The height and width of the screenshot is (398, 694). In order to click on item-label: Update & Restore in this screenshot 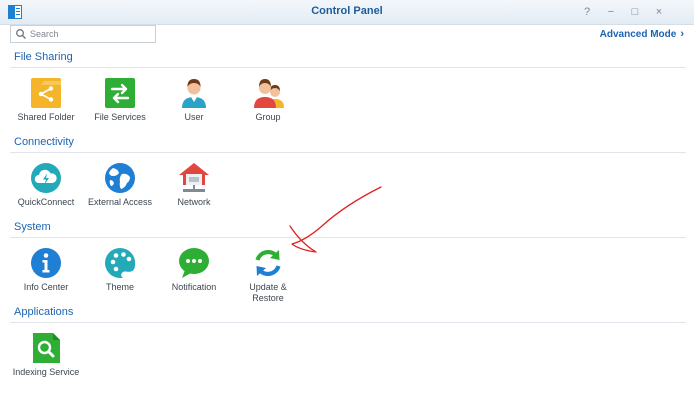, I will do `click(268, 292)`.